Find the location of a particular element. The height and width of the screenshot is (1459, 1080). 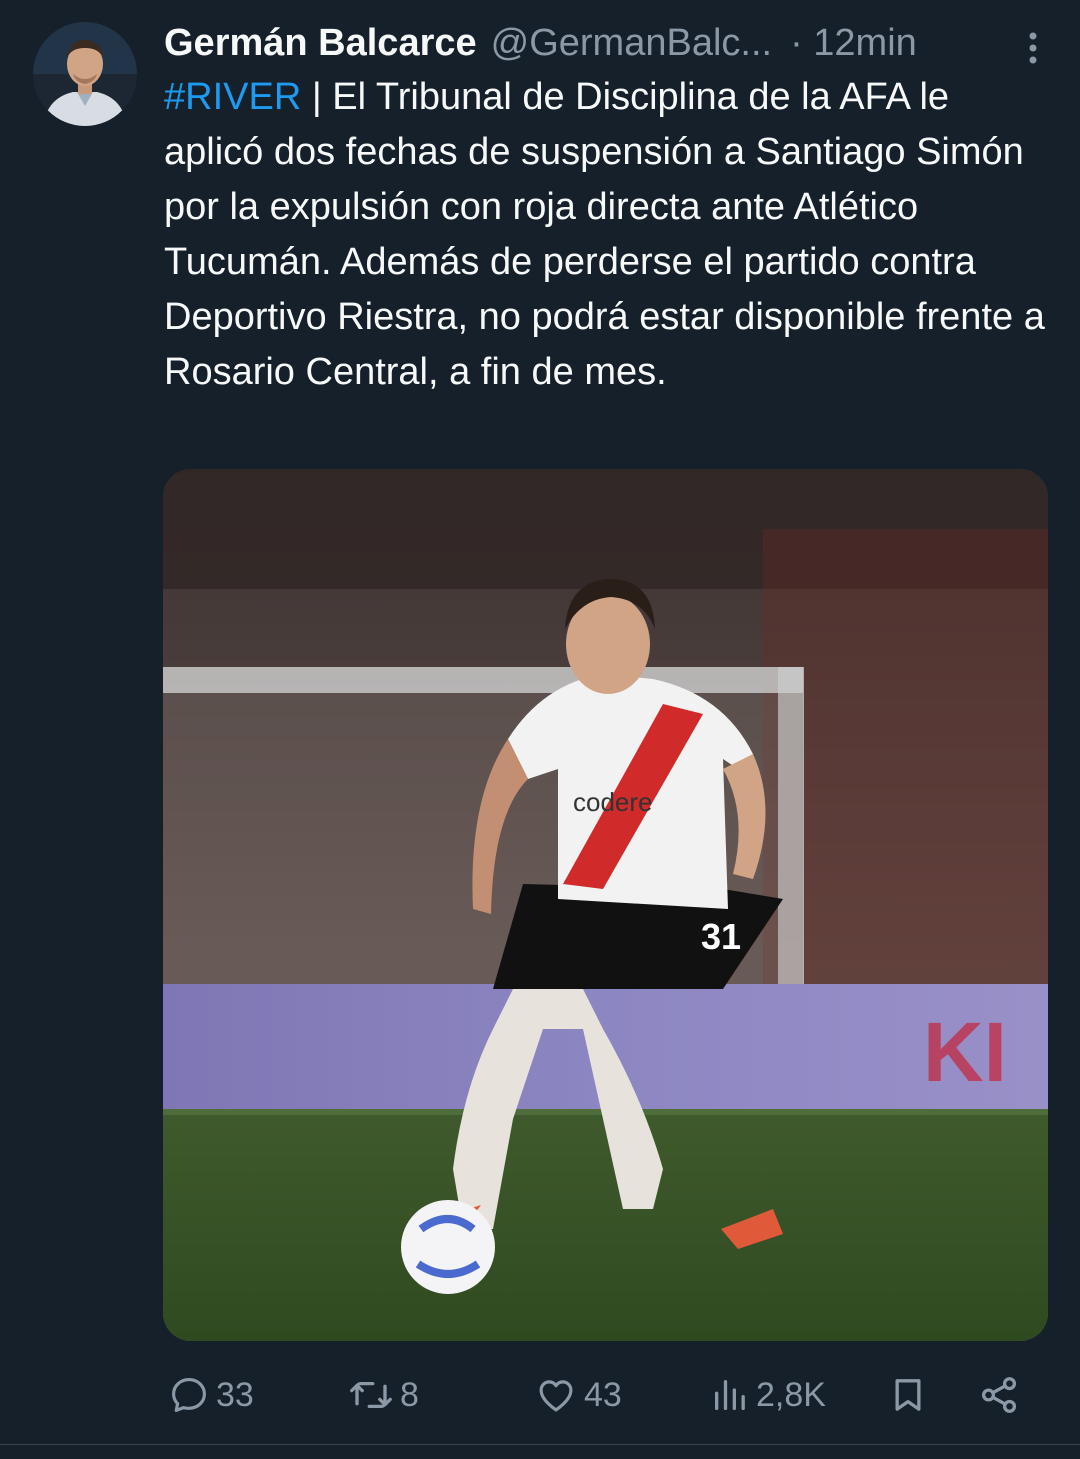

repost-button: 8 is located at coordinates (383, 1395).